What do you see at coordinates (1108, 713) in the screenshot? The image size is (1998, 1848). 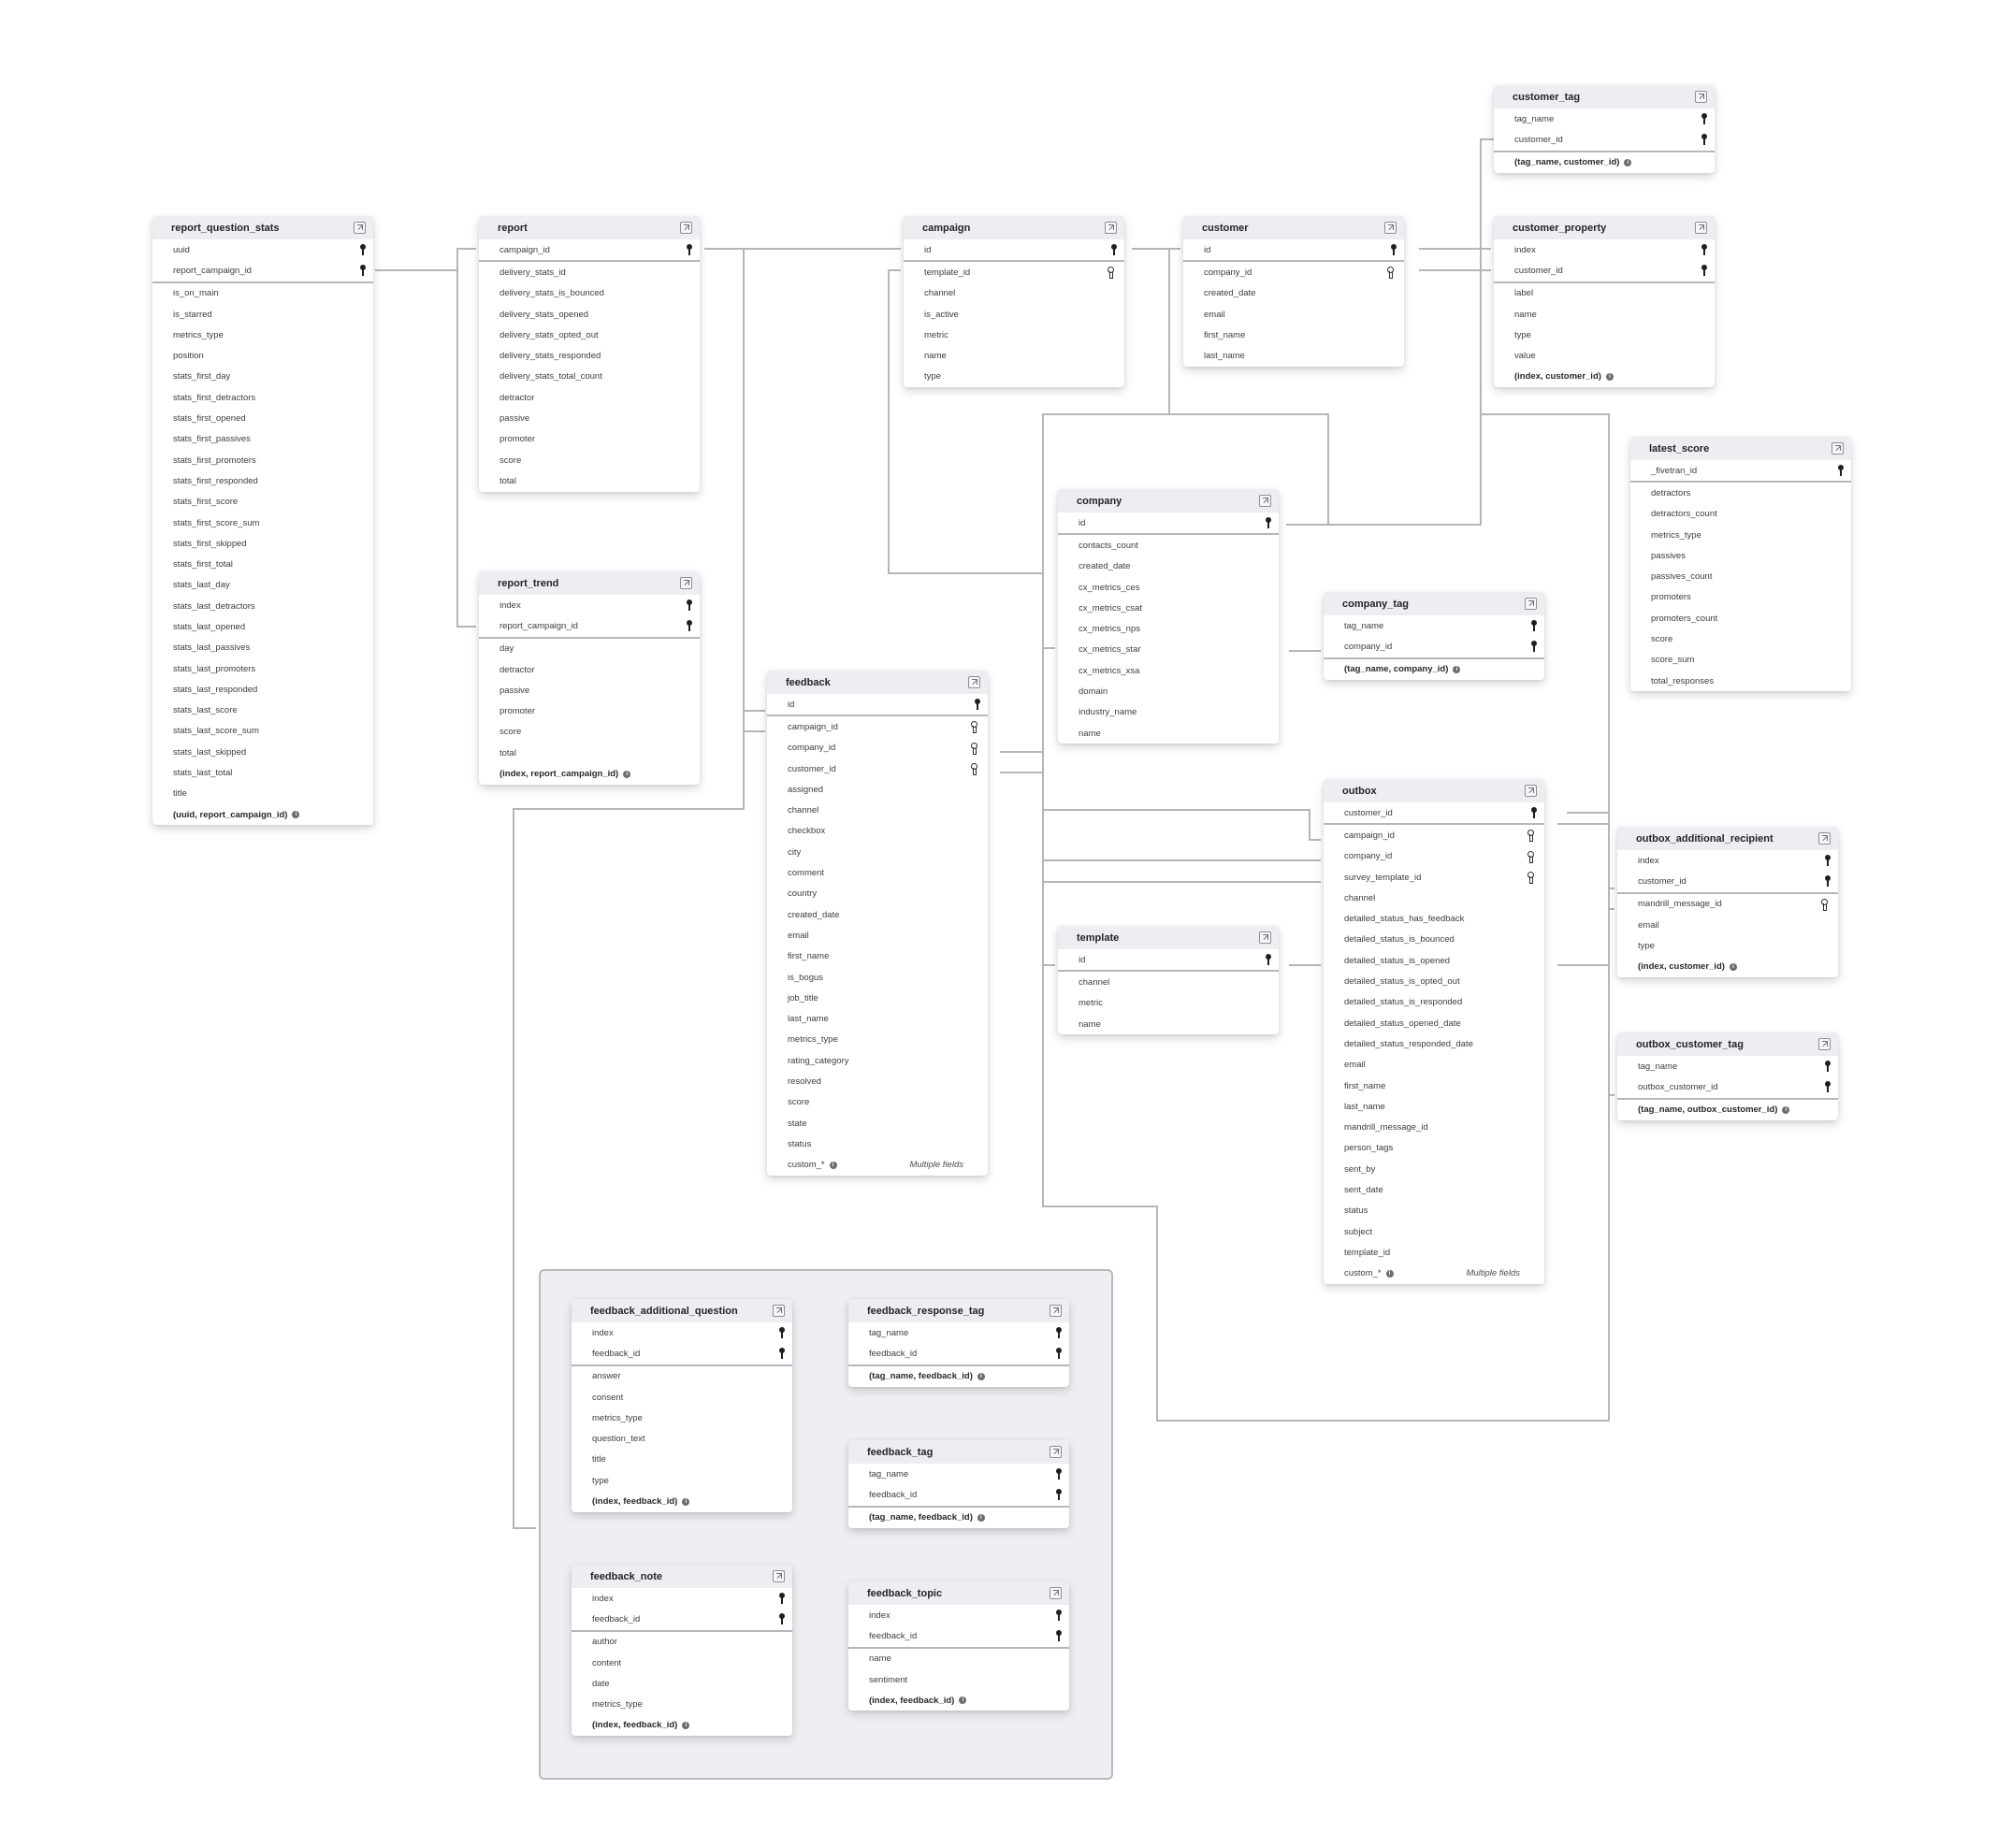 I see `field-name: industry_name` at bounding box center [1108, 713].